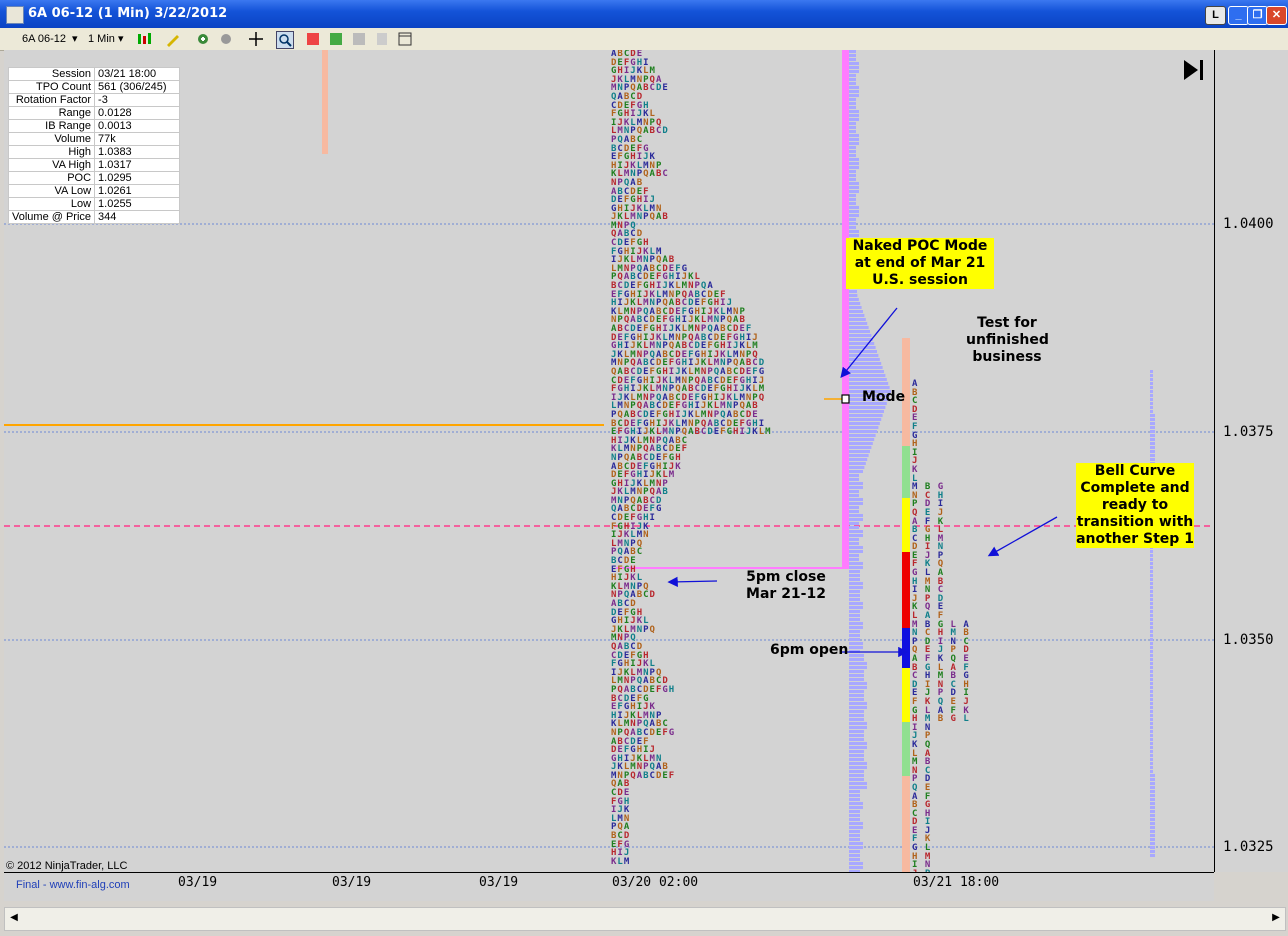 This screenshot has width=1288, height=936. Describe the element at coordinates (645, 919) in the screenshot. I see `horizontal-scrollbar: ◀ ▶` at that location.